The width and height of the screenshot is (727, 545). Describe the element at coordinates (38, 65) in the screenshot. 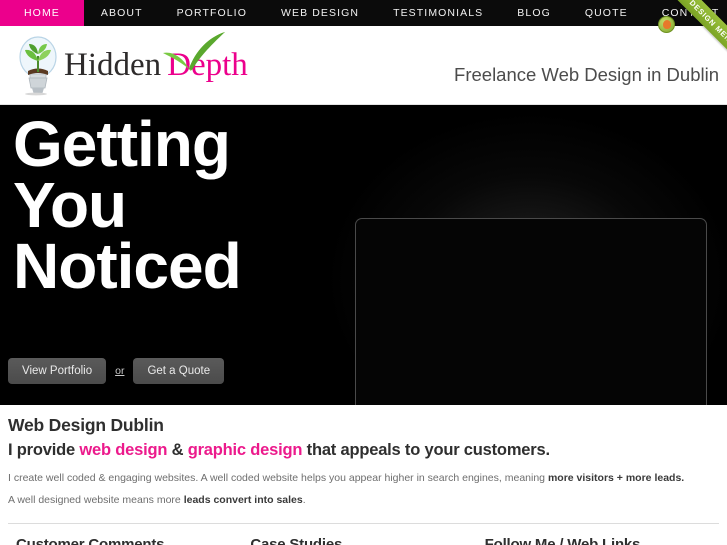

I see `lightbulb-plant-icon` at that location.